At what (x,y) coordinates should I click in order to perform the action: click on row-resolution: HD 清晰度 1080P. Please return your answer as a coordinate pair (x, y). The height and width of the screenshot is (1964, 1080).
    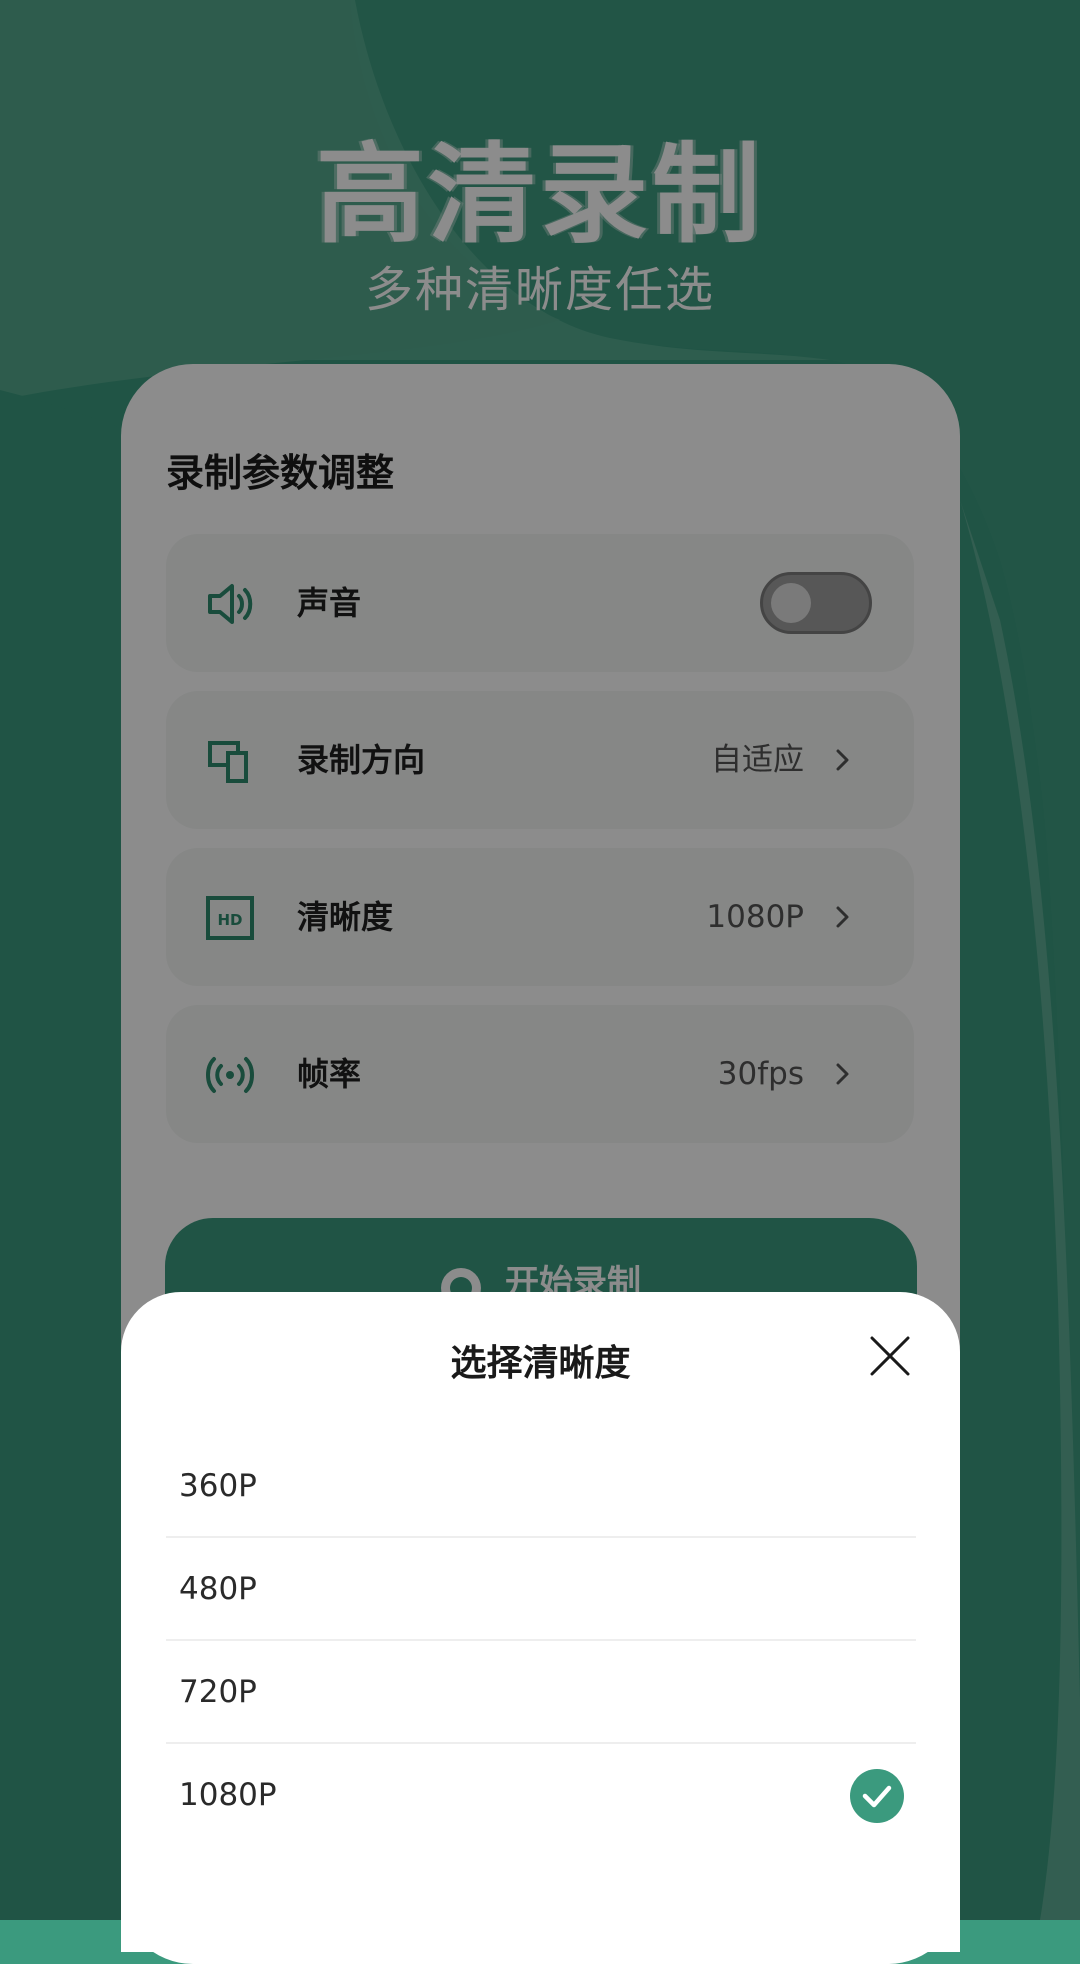
    Looking at the image, I should click on (540, 917).